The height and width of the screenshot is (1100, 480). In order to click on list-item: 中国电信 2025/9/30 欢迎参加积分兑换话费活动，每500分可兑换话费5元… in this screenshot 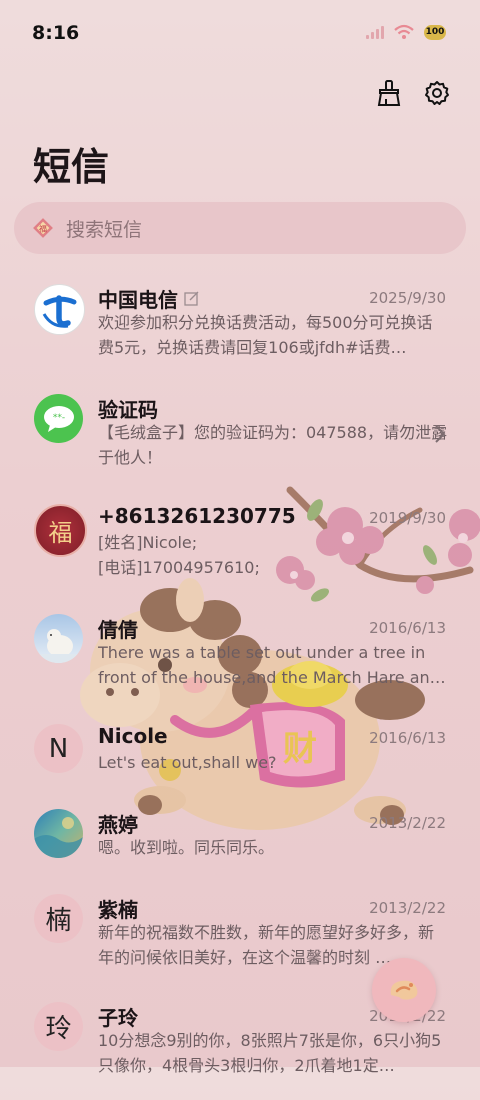, I will do `click(240, 327)`.